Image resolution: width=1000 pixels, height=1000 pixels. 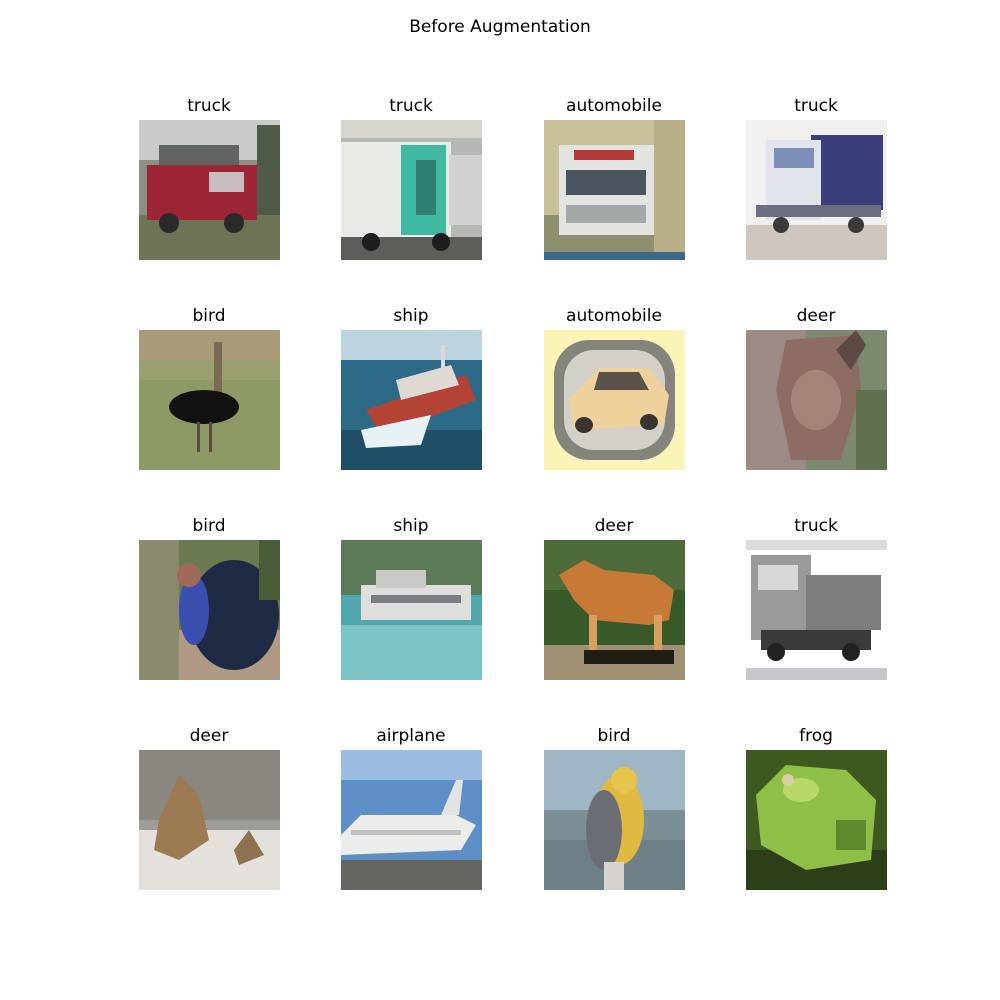 What do you see at coordinates (209, 316) in the screenshot?
I see `cell-title-5: bird` at bounding box center [209, 316].